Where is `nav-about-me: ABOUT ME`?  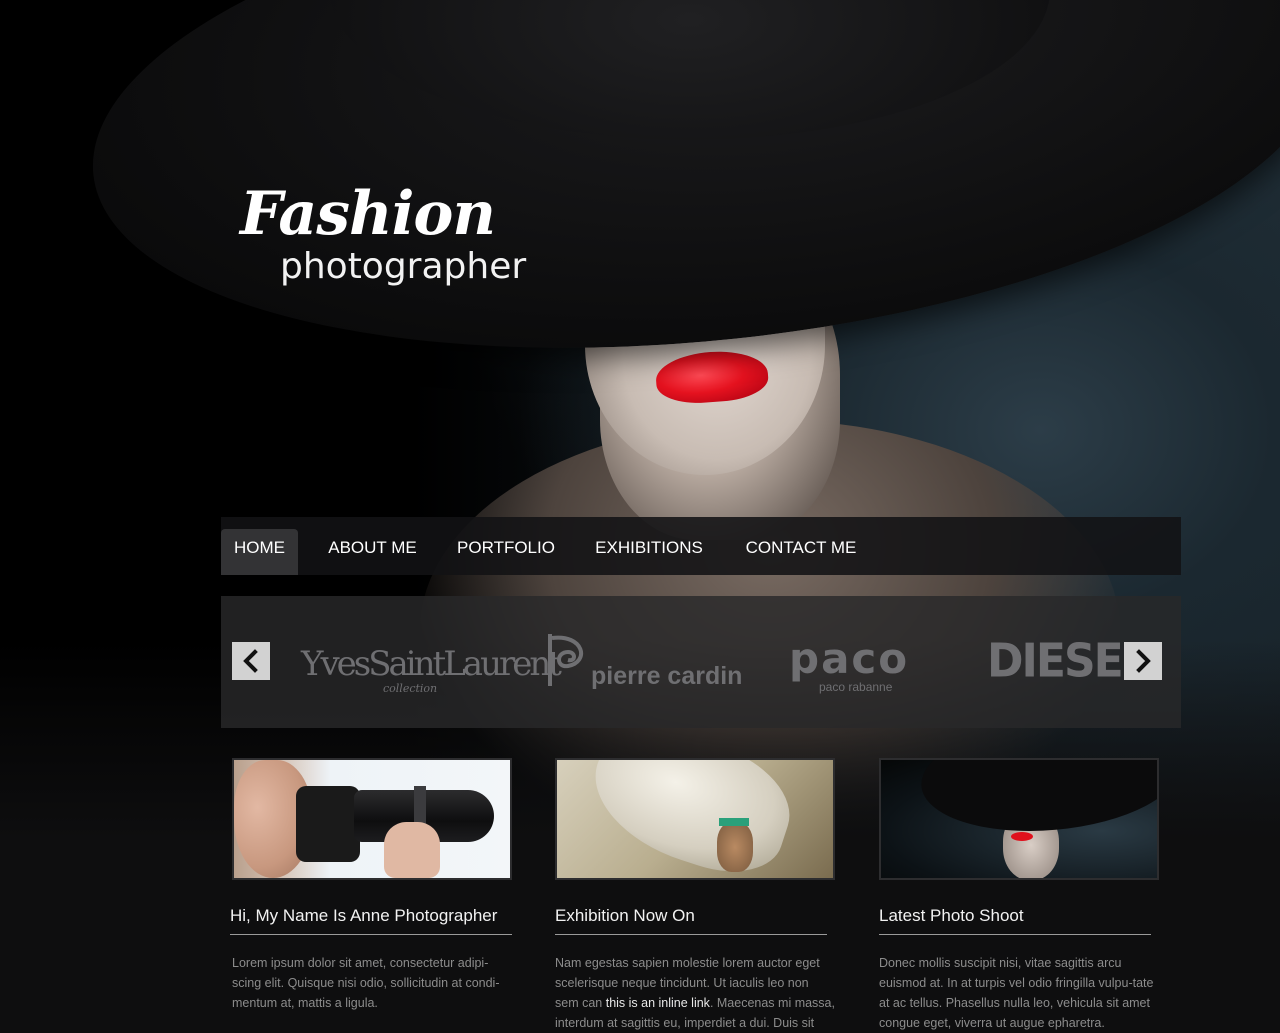
nav-about-me: ABOUT ME is located at coordinates (372, 546).